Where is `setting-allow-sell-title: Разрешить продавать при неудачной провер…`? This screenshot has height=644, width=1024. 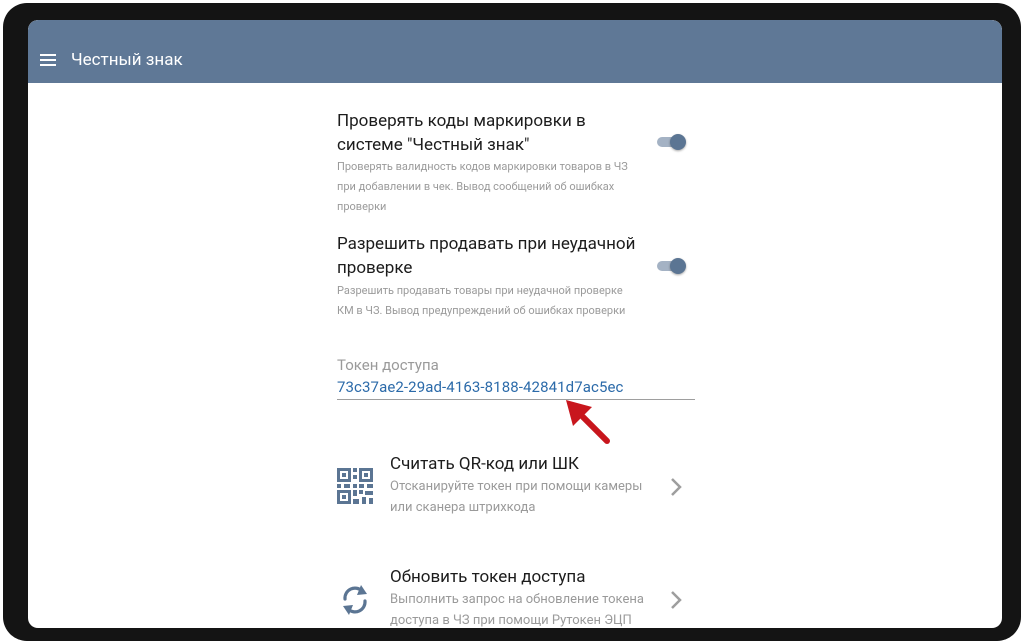
setting-allow-sell-title: Разрешить продавать при неудачной провер… is located at coordinates (486, 256).